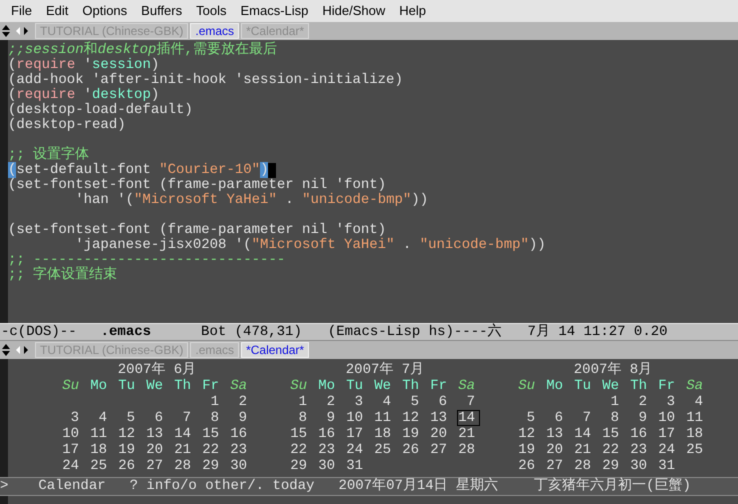  I want to click on menu-item: File, so click(21, 11).